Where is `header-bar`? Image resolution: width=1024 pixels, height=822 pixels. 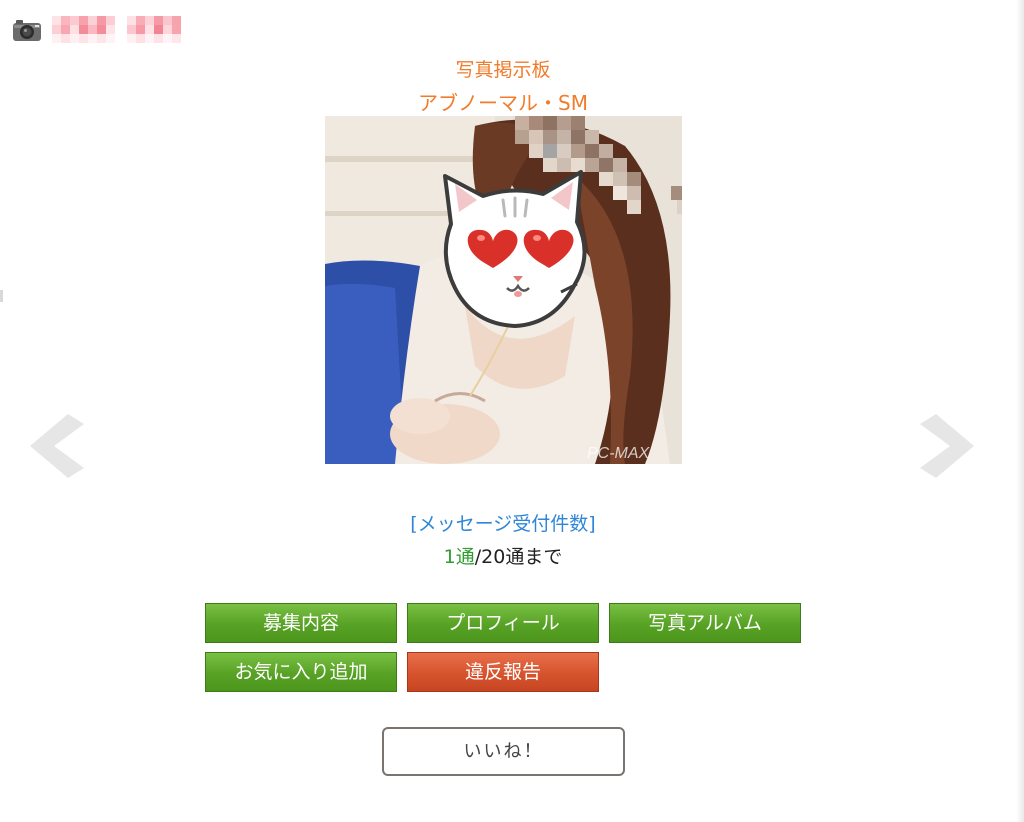 header-bar is located at coordinates (96, 29).